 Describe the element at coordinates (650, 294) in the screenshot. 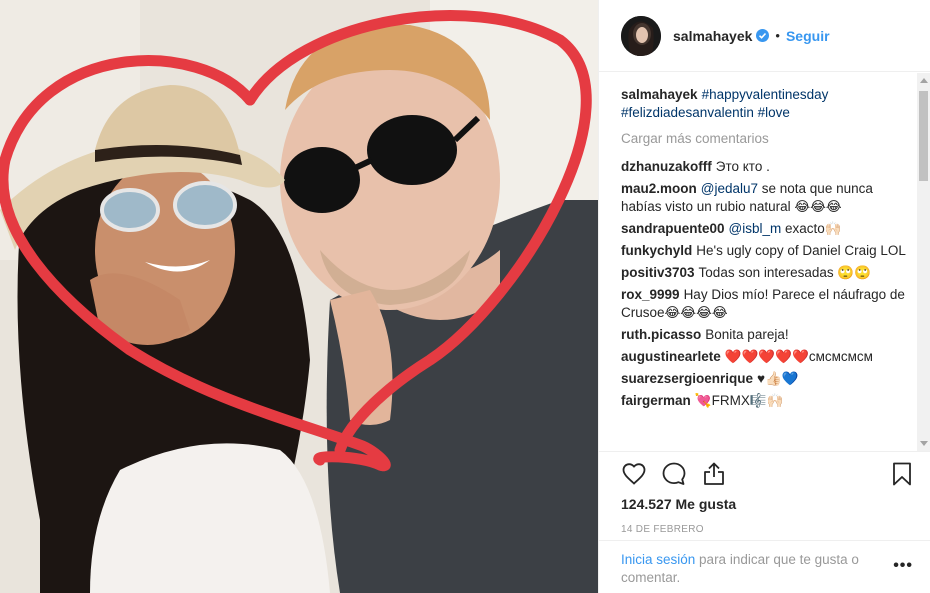

I see `comment-username: rox_9999` at that location.